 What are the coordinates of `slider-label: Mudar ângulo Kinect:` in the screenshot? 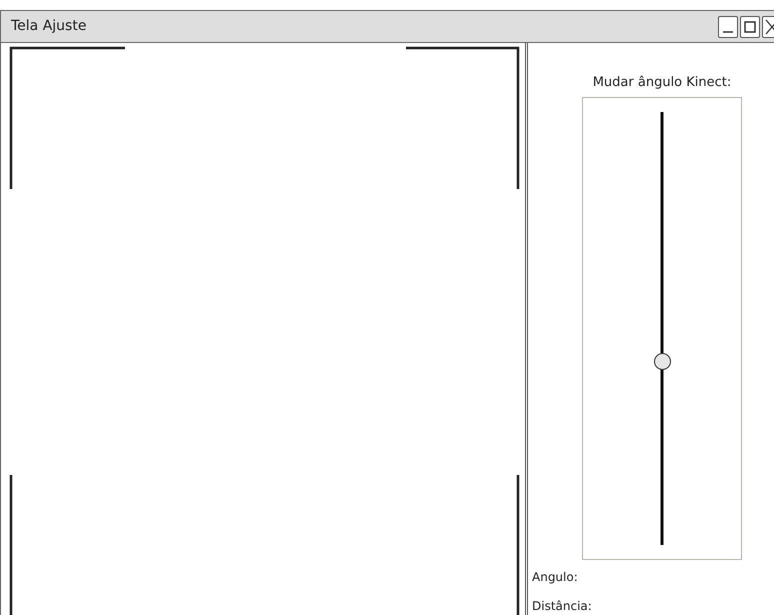 It's located at (662, 83).